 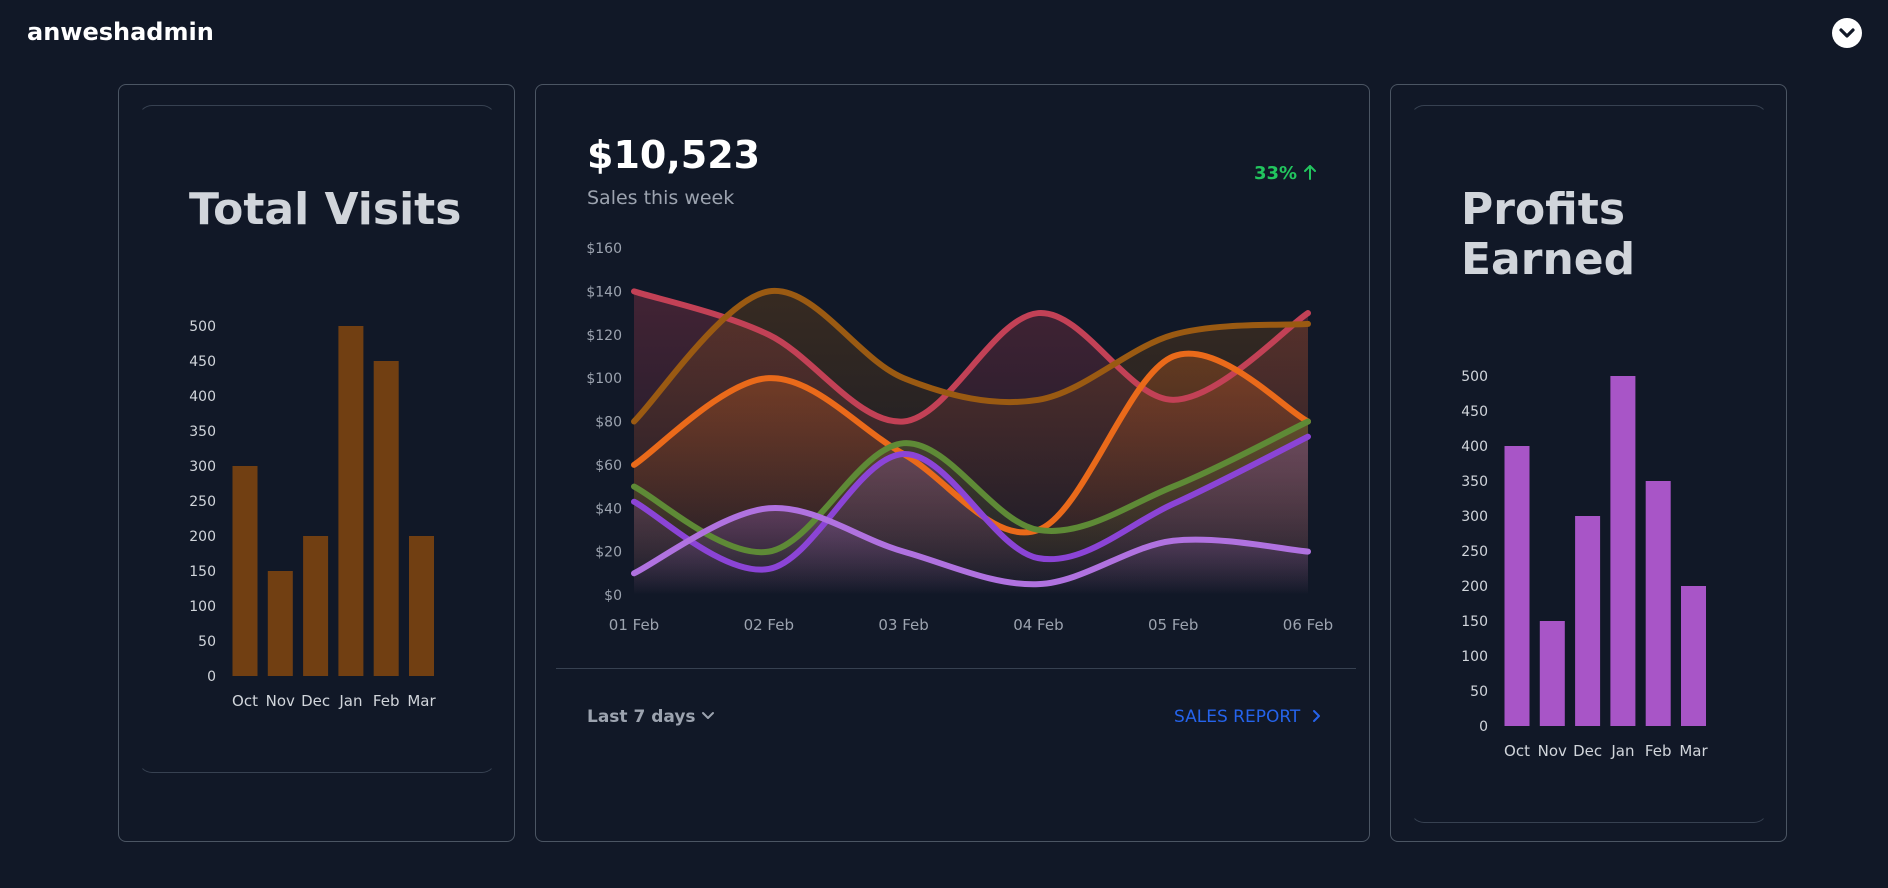 I want to click on profits-y-tick: 150, so click(x=1474, y=622).